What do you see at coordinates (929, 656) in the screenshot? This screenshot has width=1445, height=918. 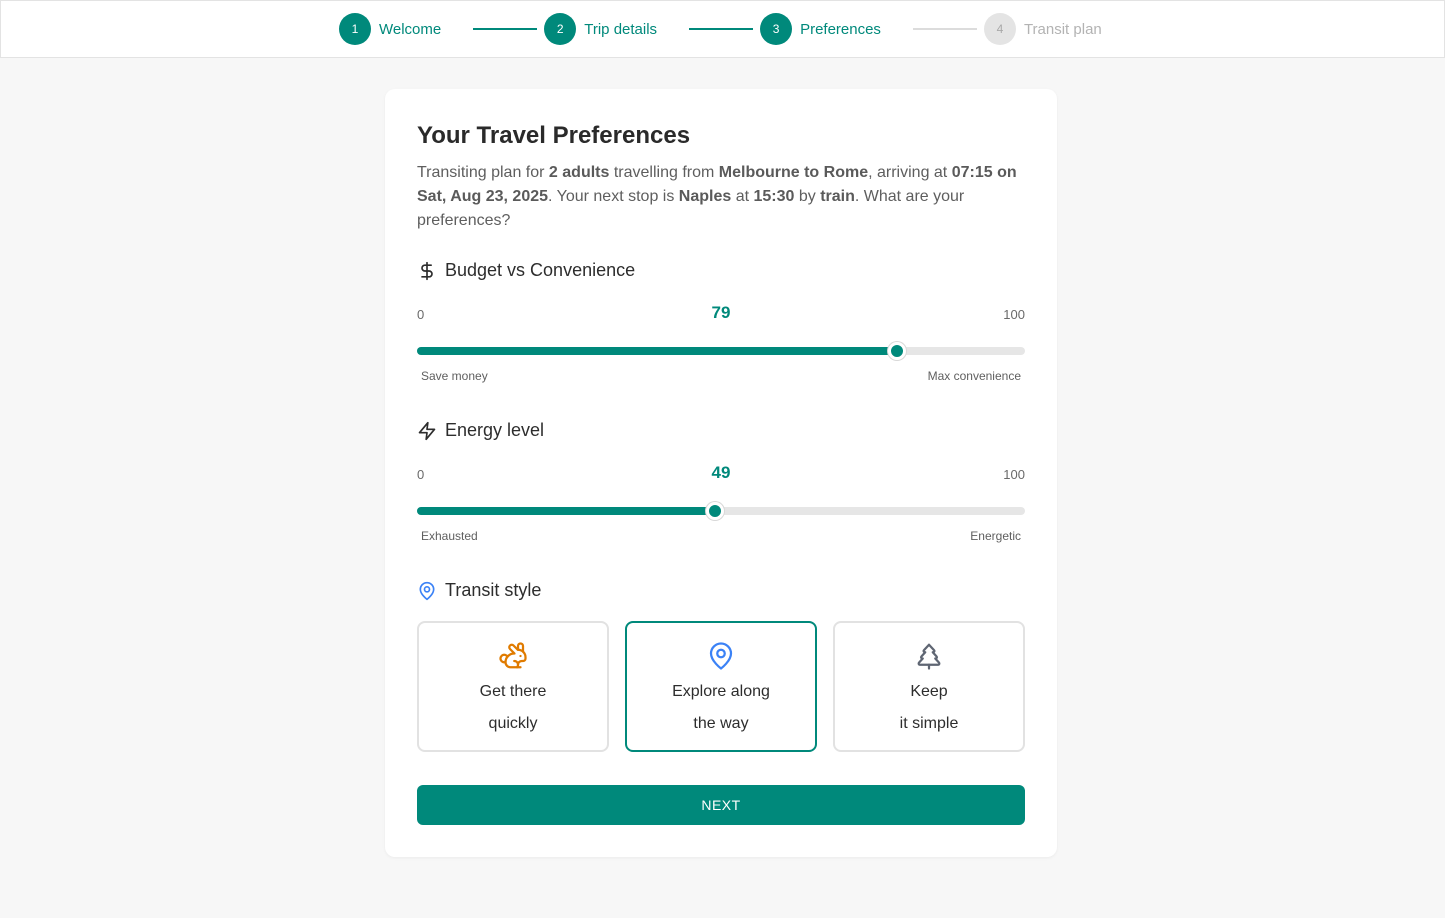 I see `tree-icon` at bounding box center [929, 656].